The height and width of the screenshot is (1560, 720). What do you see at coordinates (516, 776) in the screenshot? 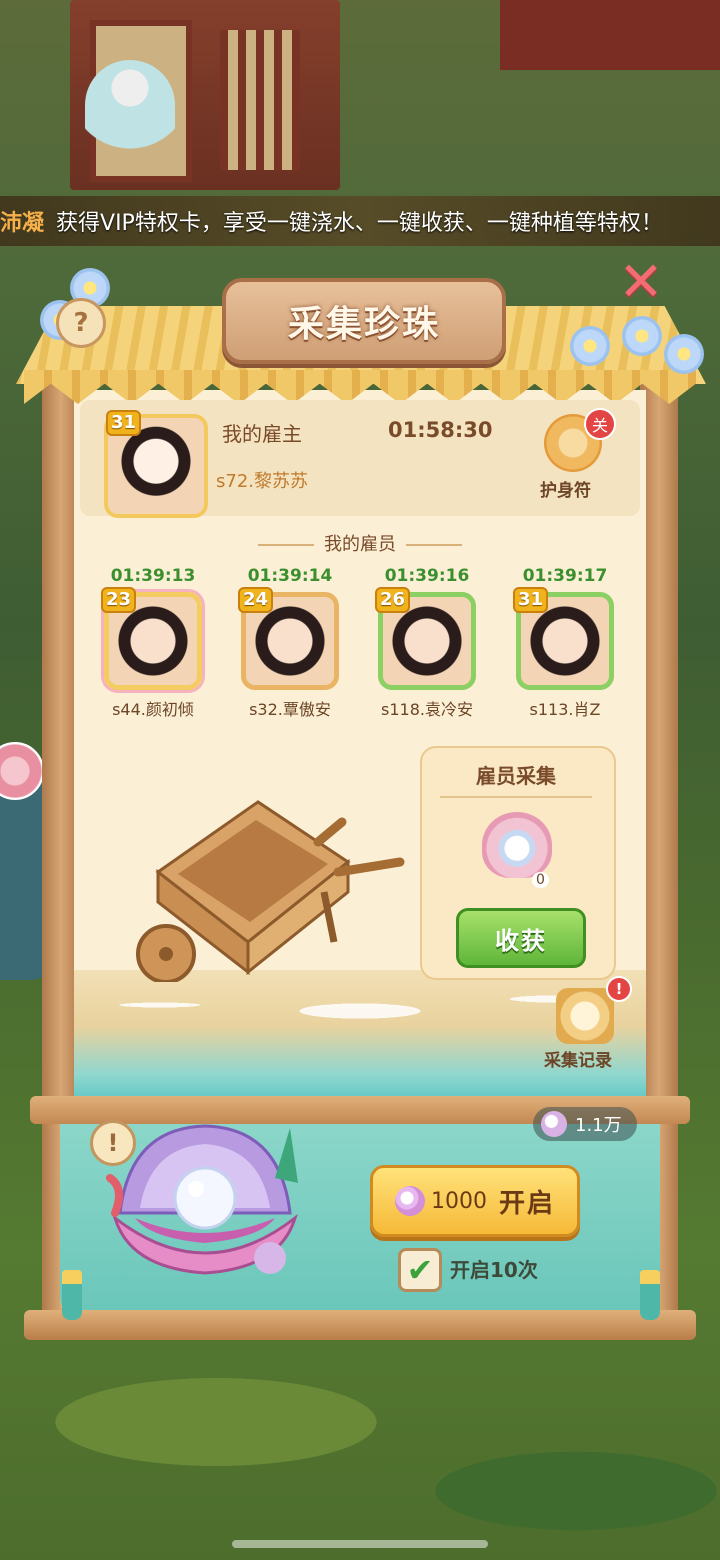
I see `employee-collect-title: 雇员采集` at bounding box center [516, 776].